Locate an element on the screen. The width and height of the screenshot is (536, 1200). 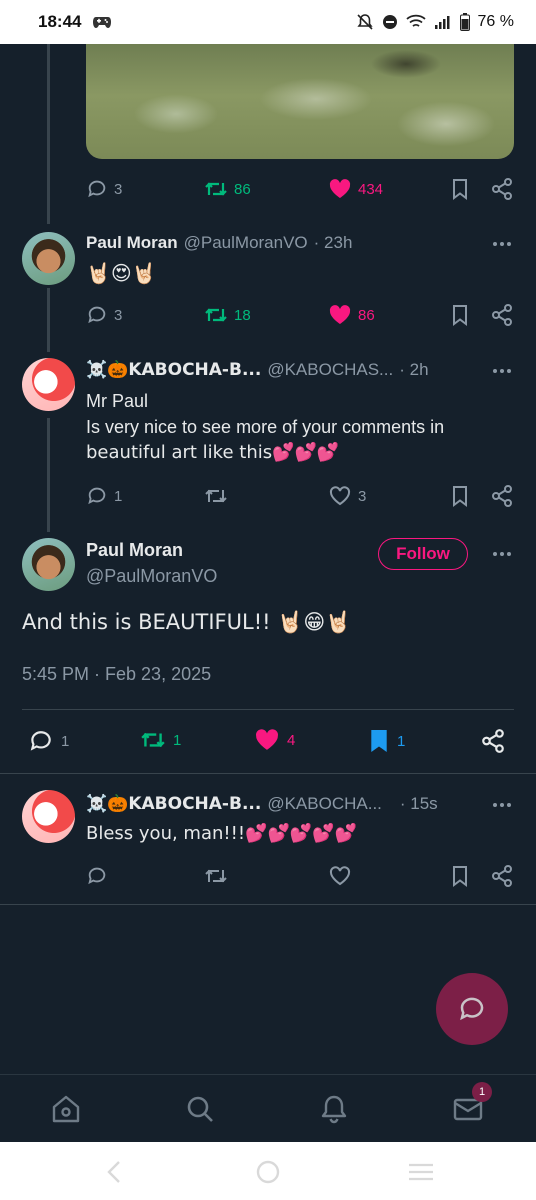
gamepad-icon is located at coordinates (102, 22).